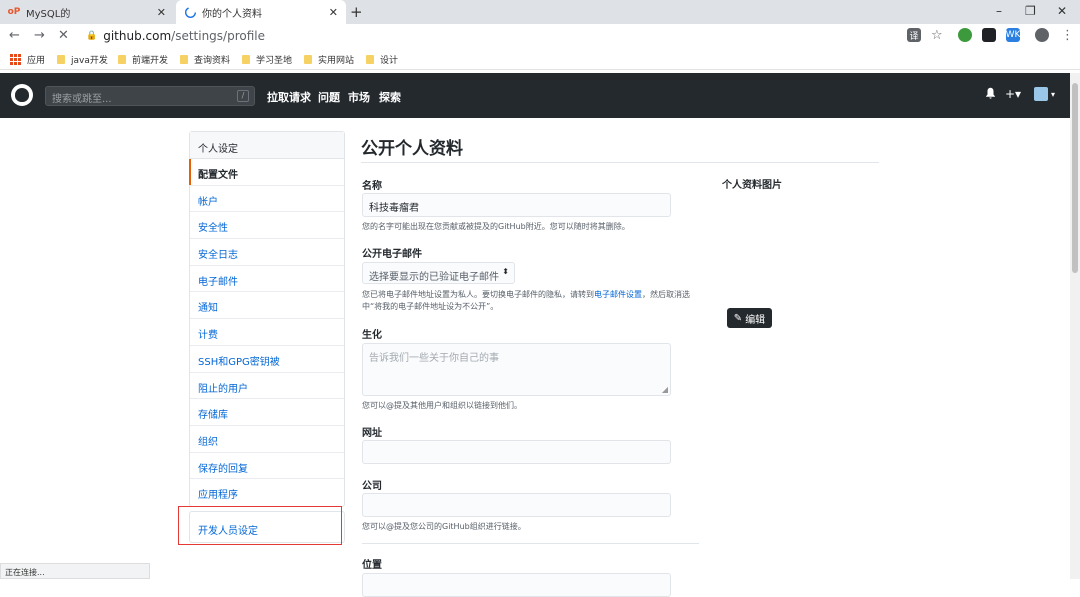  I want to click on tab-mysql: oP MySQL的 ✕, so click(87, 12).